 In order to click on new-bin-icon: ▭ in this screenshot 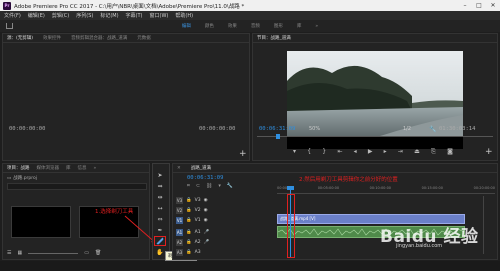, I will do `click(86, 253)`.